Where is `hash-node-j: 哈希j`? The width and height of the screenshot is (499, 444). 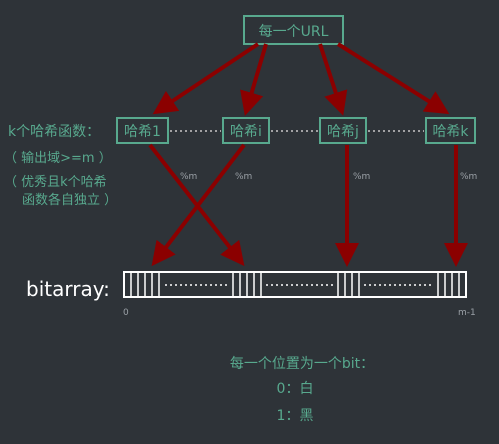 hash-node-j: 哈希j is located at coordinates (343, 130).